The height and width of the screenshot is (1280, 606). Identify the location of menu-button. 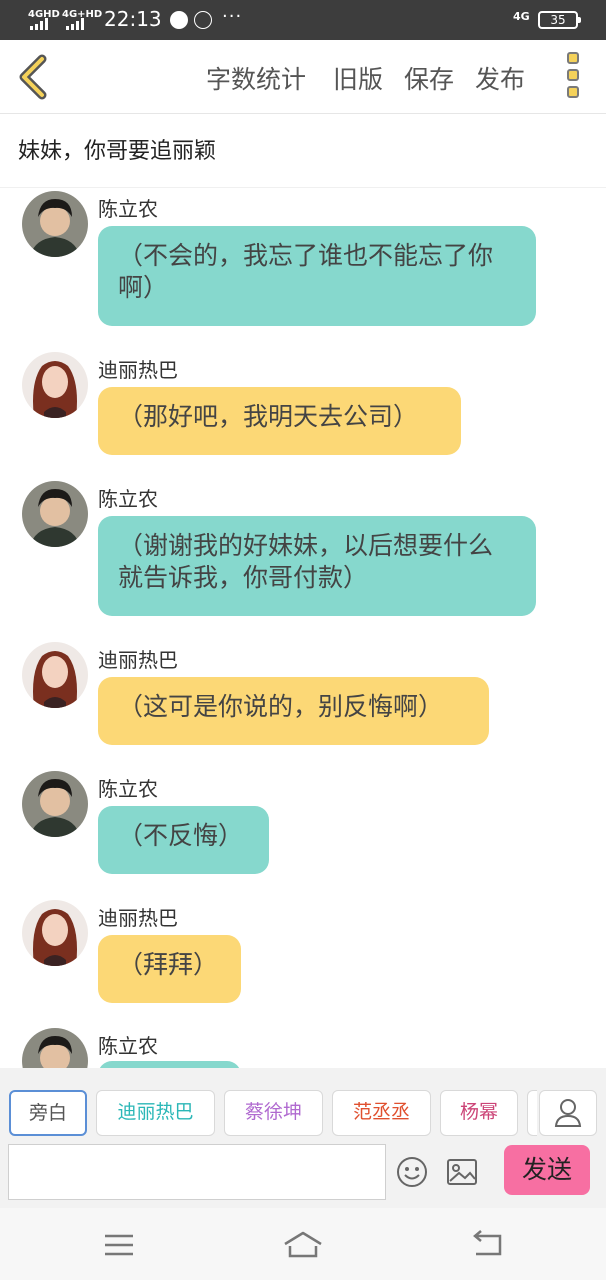
(120, 1245).